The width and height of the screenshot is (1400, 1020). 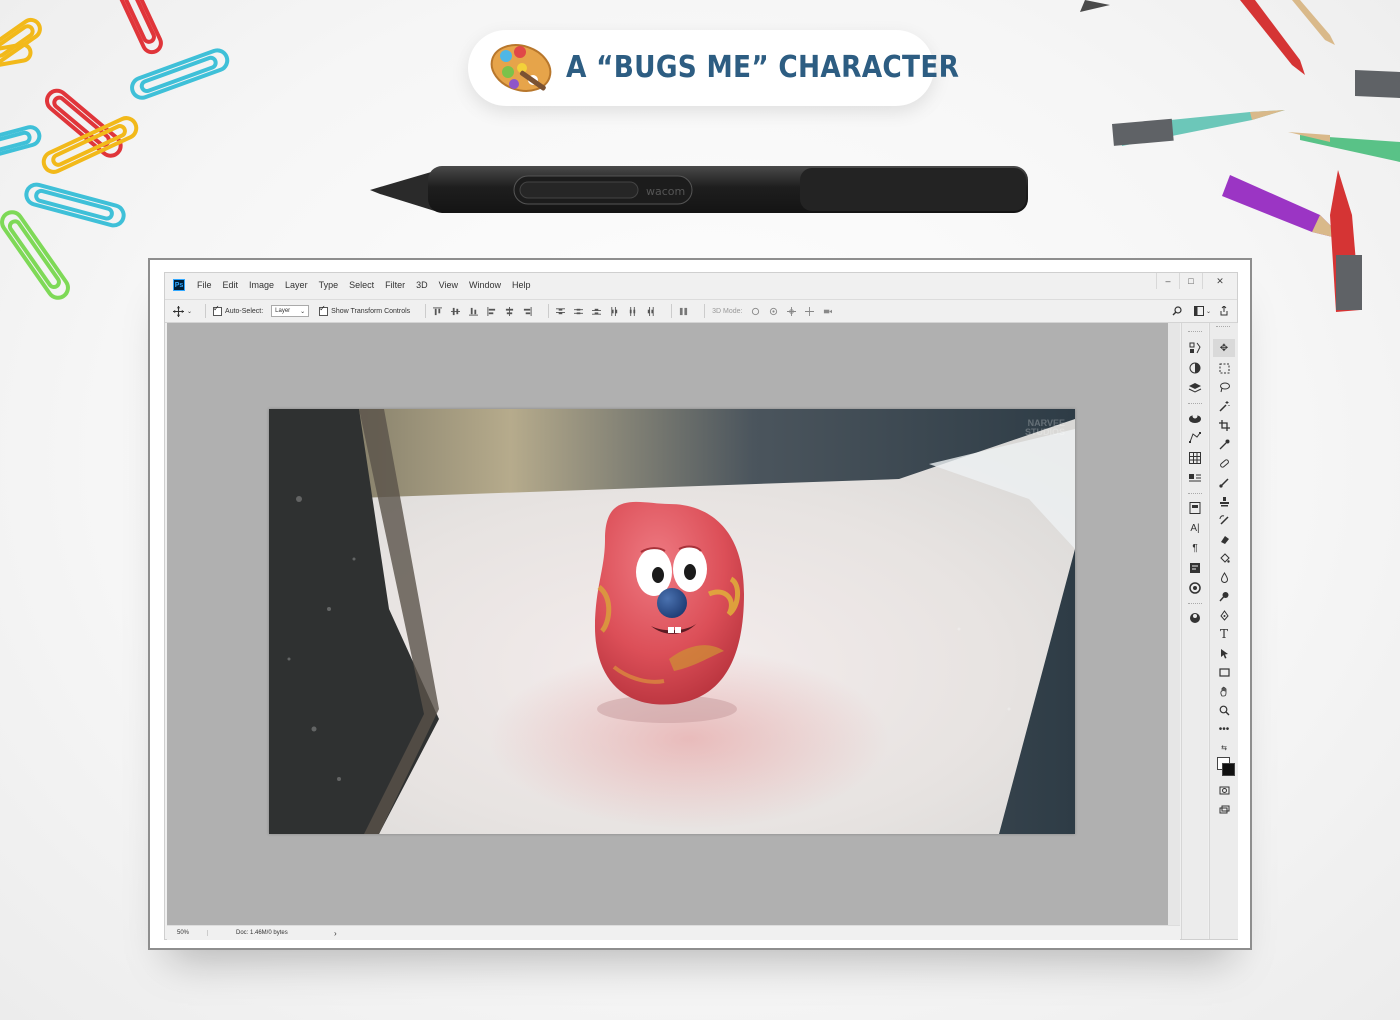 What do you see at coordinates (809, 311) in the screenshot?
I see `3d-slide-icon` at bounding box center [809, 311].